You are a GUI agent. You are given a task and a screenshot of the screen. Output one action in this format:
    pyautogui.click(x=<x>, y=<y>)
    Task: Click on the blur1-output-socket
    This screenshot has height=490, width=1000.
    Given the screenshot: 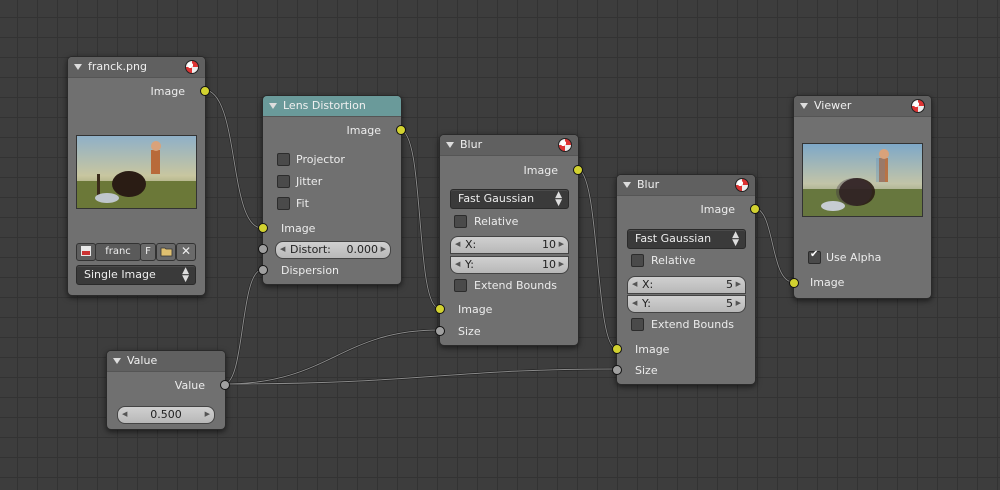 What is the action you would take?
    pyautogui.click(x=578, y=170)
    